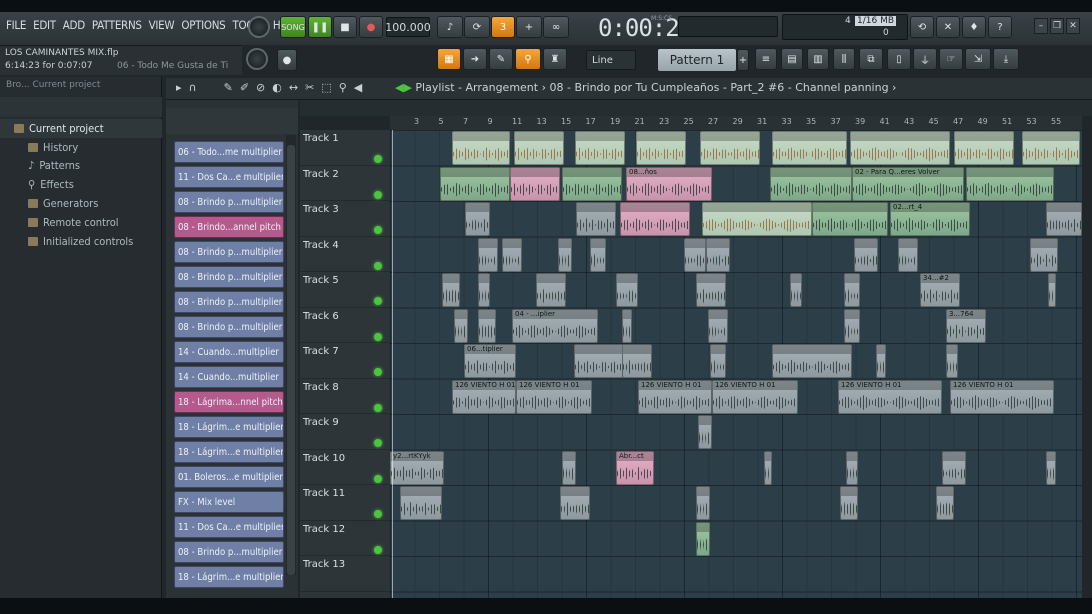  I want to click on loop-record-button: ∞, so click(556, 27).